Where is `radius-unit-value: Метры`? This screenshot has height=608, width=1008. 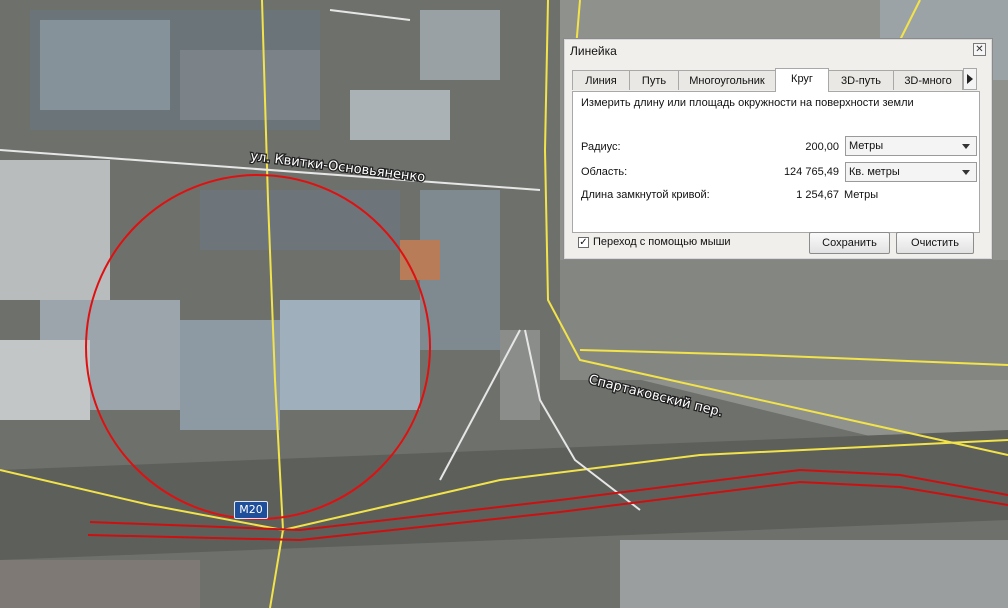 radius-unit-value: Метры is located at coordinates (866, 146).